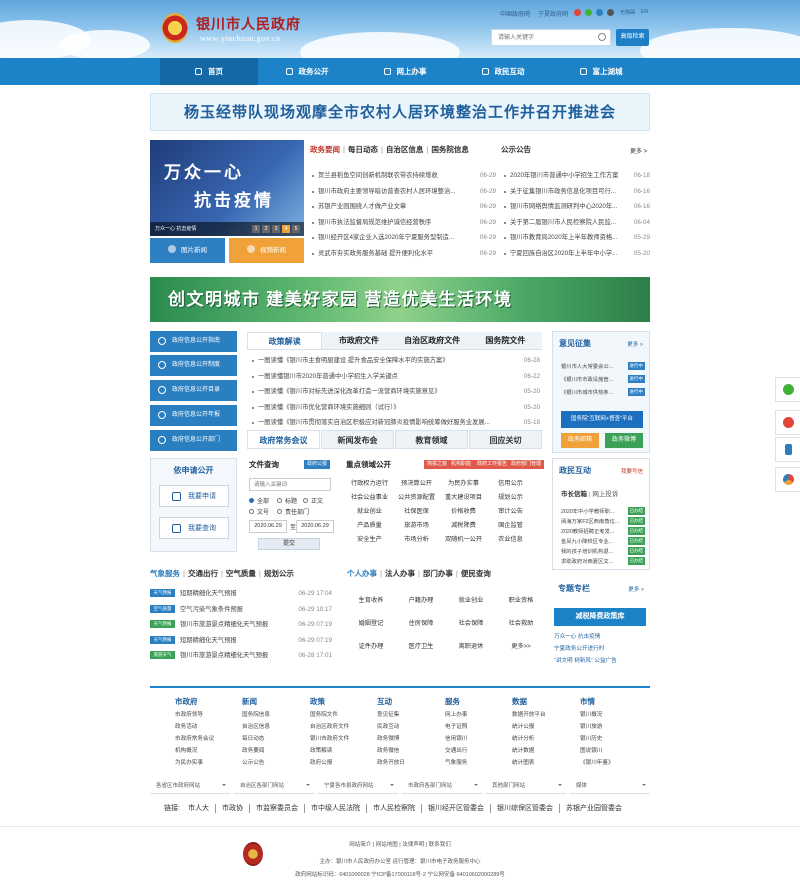  What do you see at coordinates (521, 600) in the screenshot?
I see `service-link: 职业资格` at bounding box center [521, 600].